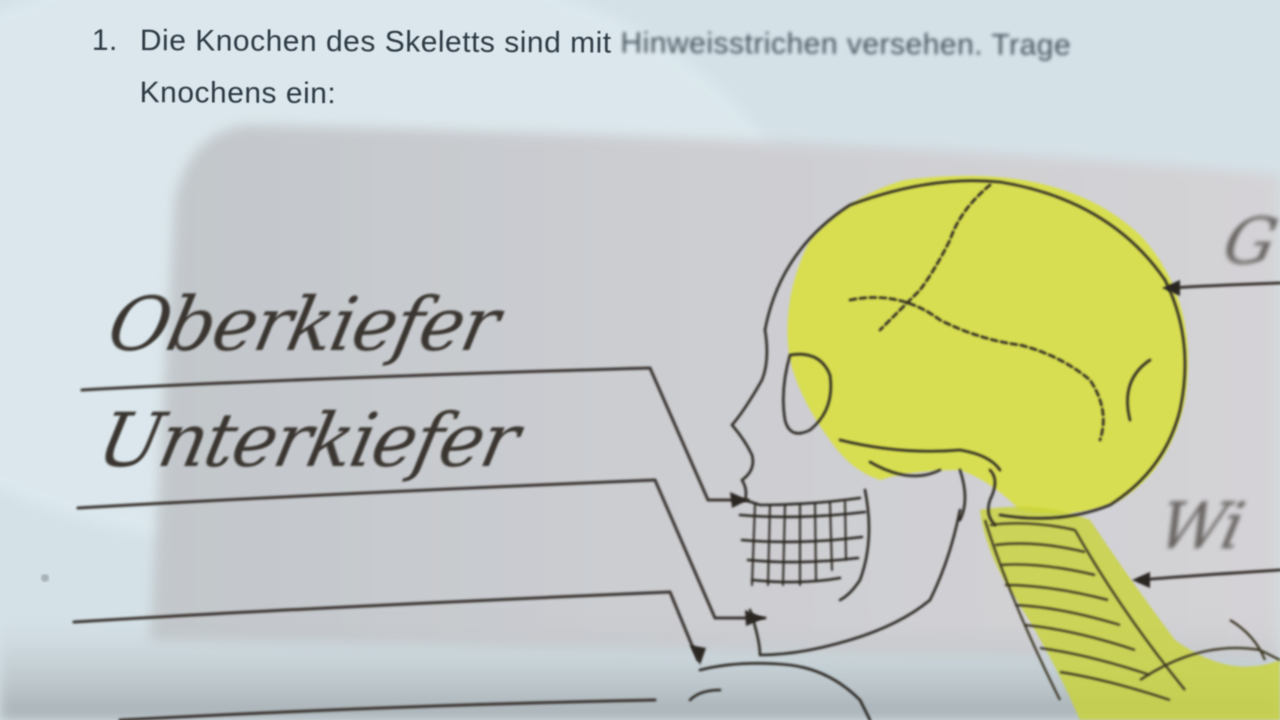 Image resolution: width=1280 pixels, height=720 pixels. What do you see at coordinates (238, 93) in the screenshot?
I see `question-line-2: Knochens ein:` at bounding box center [238, 93].